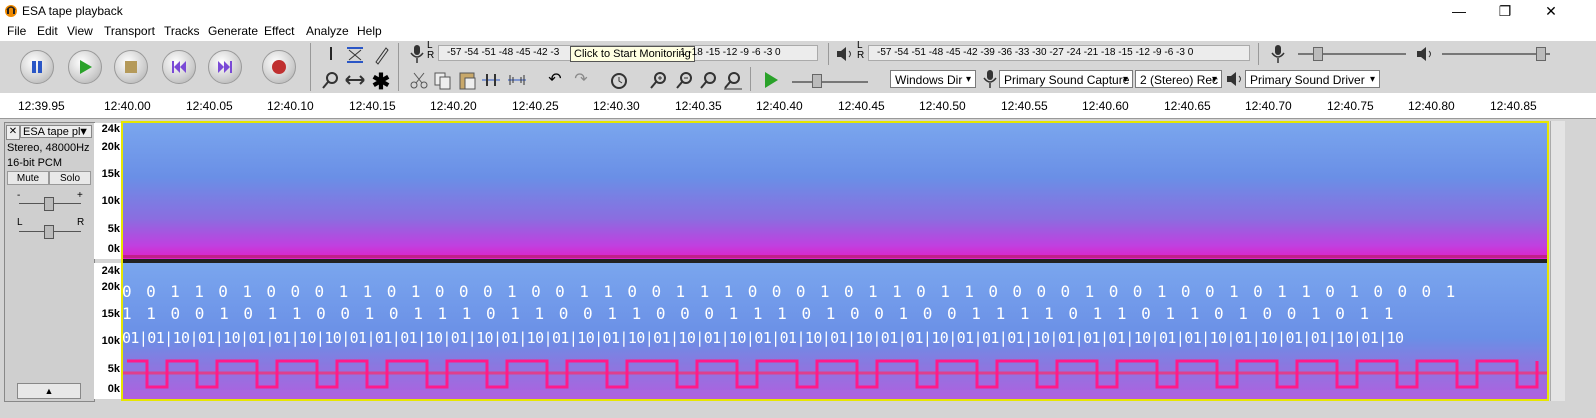  Describe the element at coordinates (659, 80) in the screenshot. I see `zoom-in-icon` at that location.